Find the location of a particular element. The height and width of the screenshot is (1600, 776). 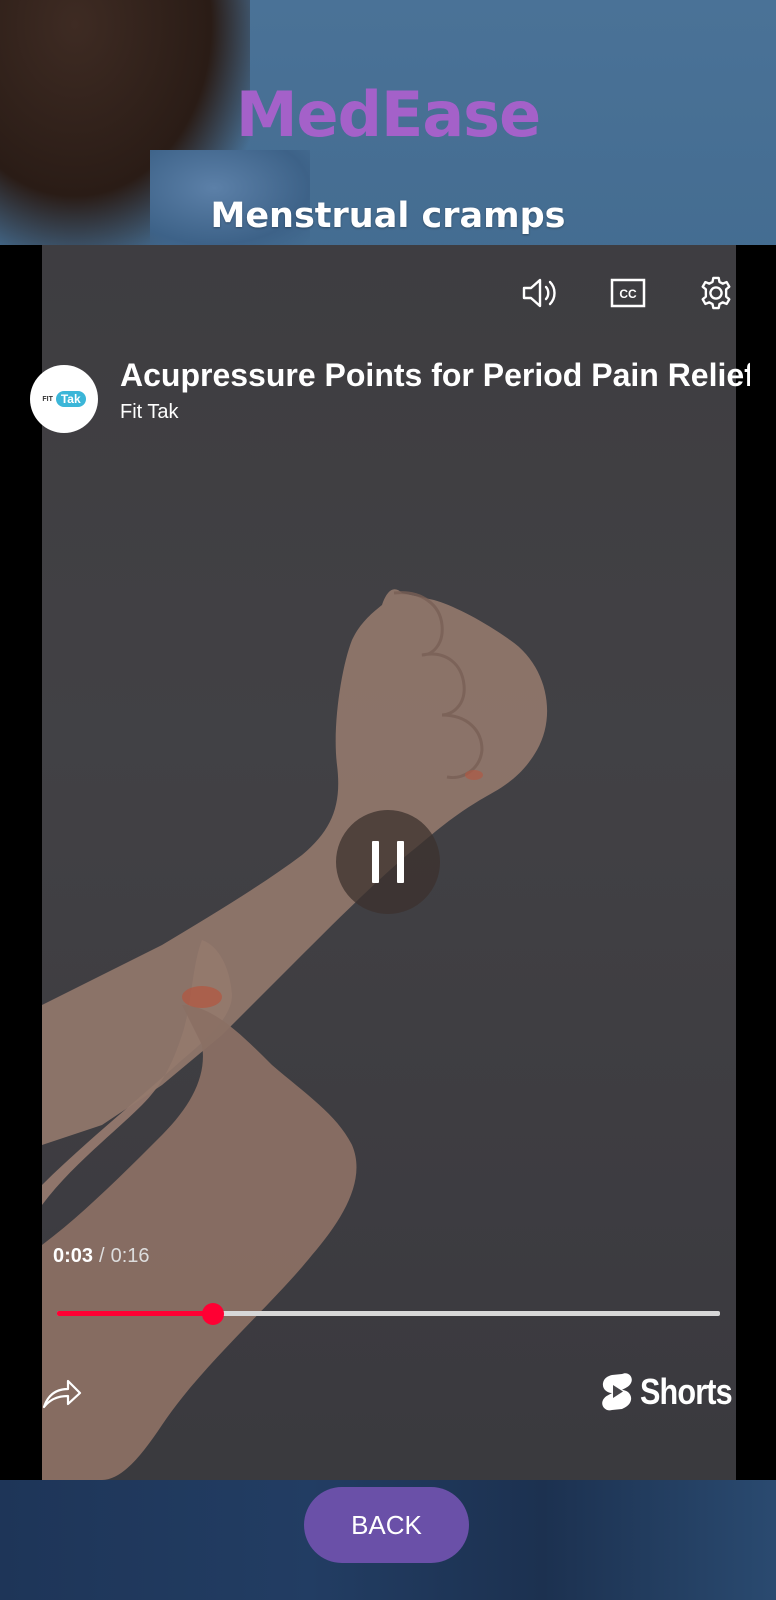

duration: 0:16 is located at coordinates (130, 1256).